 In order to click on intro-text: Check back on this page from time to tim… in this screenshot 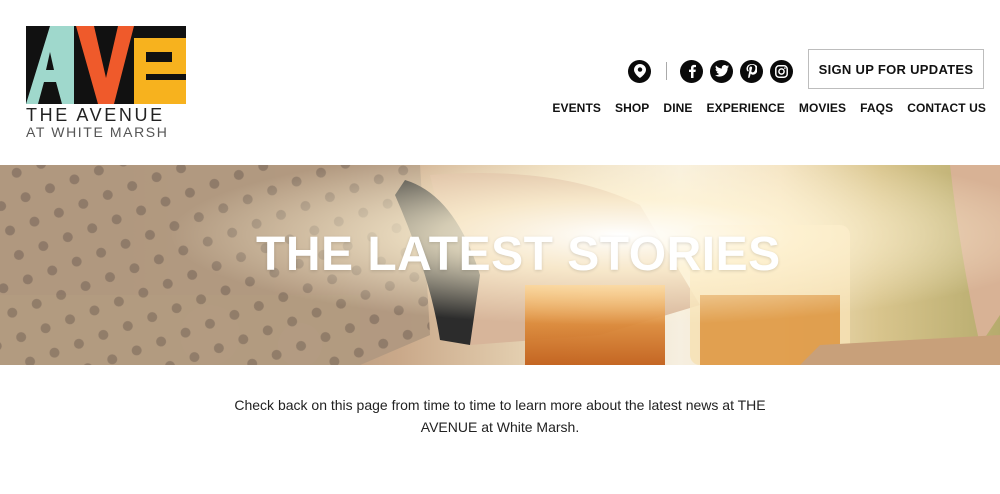, I will do `click(500, 416)`.